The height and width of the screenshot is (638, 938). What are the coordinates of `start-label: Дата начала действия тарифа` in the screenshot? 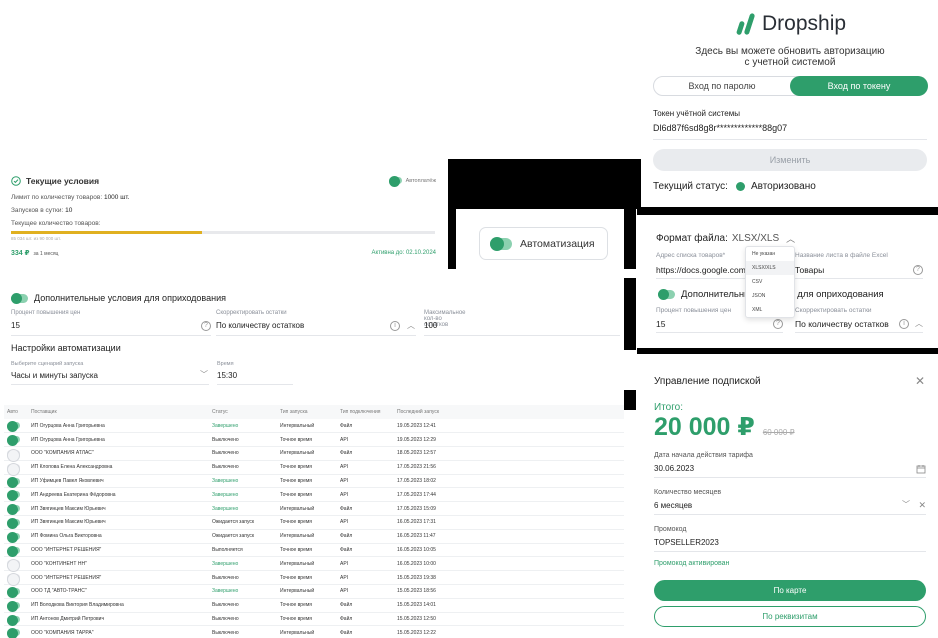 It's located at (703, 455).